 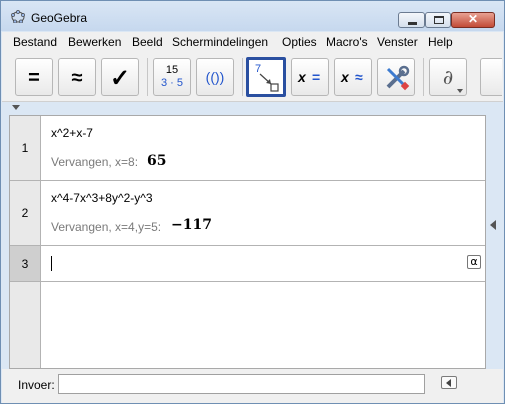 I want to click on wrench-screwdriver-icon, so click(x=398, y=78).